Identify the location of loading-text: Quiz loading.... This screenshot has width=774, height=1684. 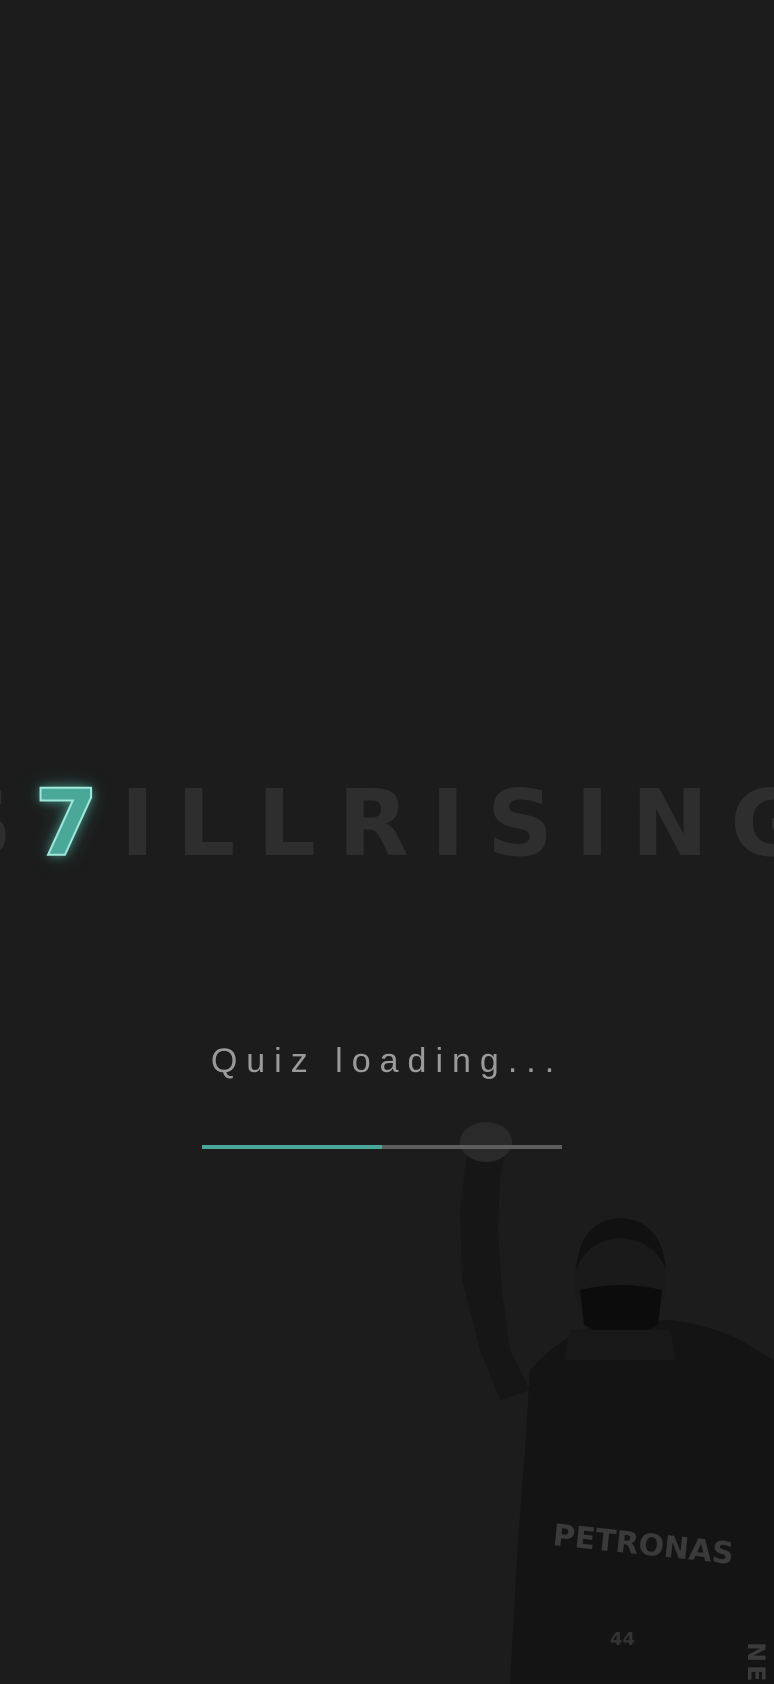
(387, 1061).